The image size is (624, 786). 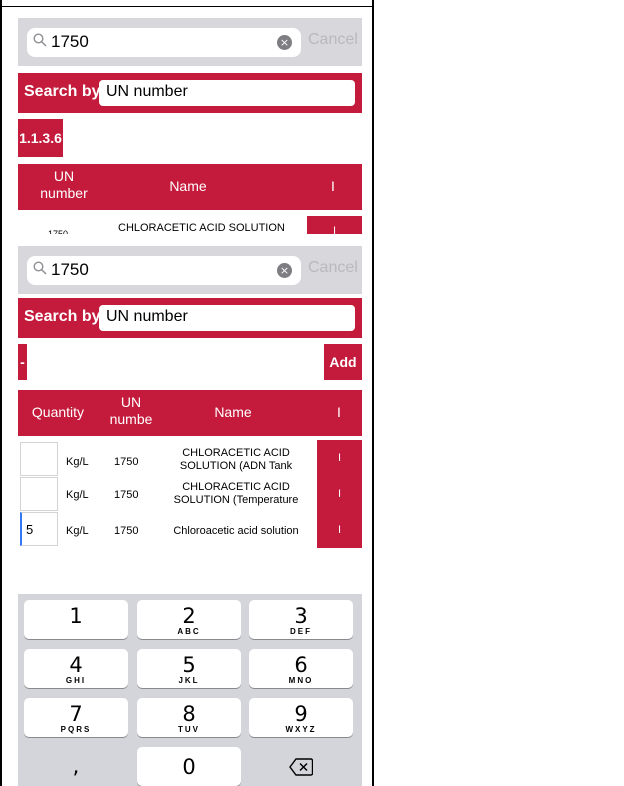 What do you see at coordinates (76, 616) in the screenshot?
I see `key-digit: 1` at bounding box center [76, 616].